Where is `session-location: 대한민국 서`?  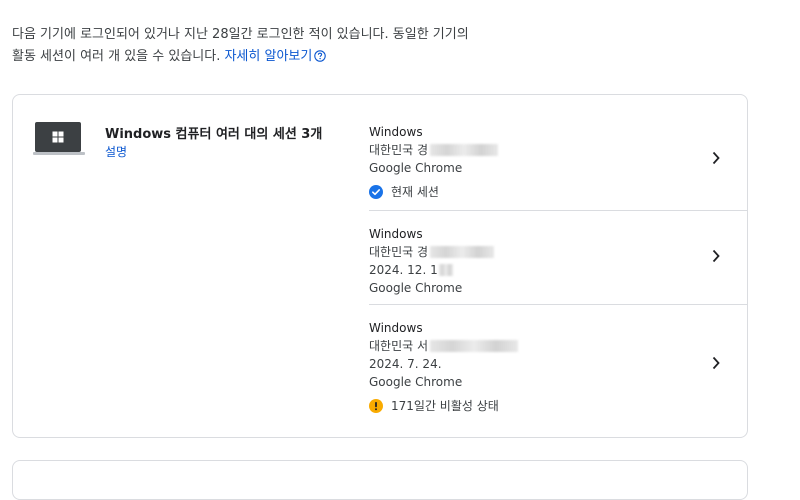 session-location: 대한민국 서 is located at coordinates (559, 346).